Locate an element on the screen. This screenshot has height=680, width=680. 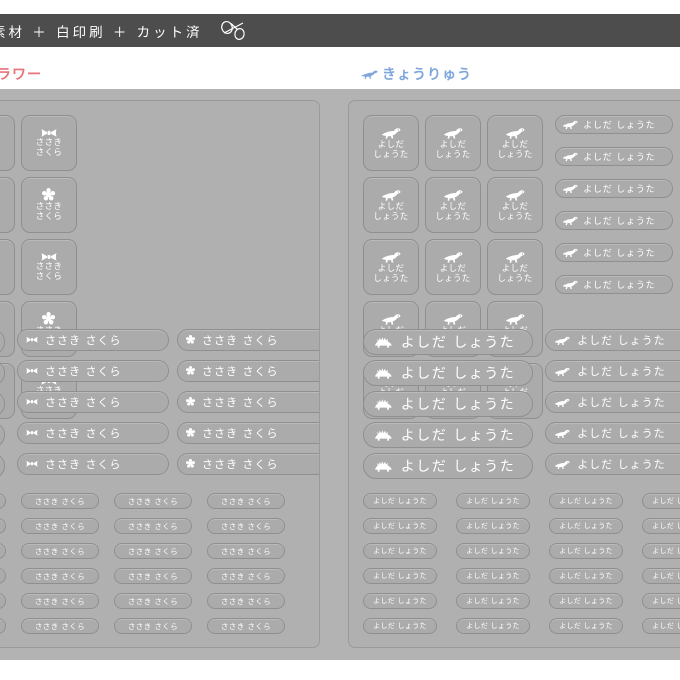
sticker-name-text: ささき さくら is located at coordinates (153, 551).